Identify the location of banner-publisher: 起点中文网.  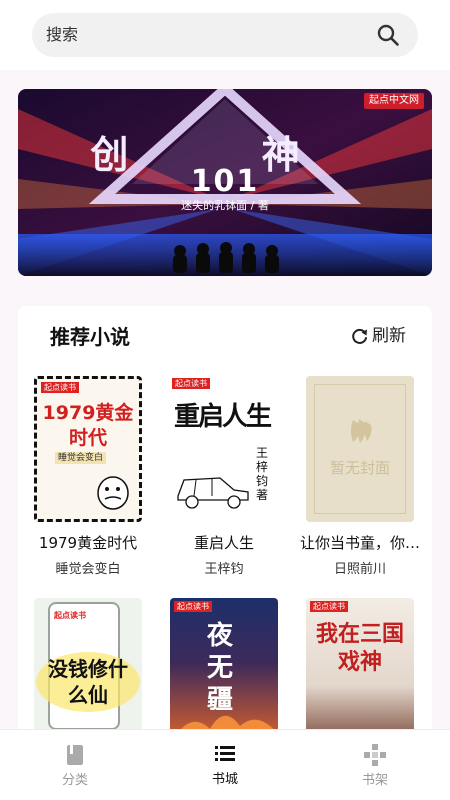
(394, 101).